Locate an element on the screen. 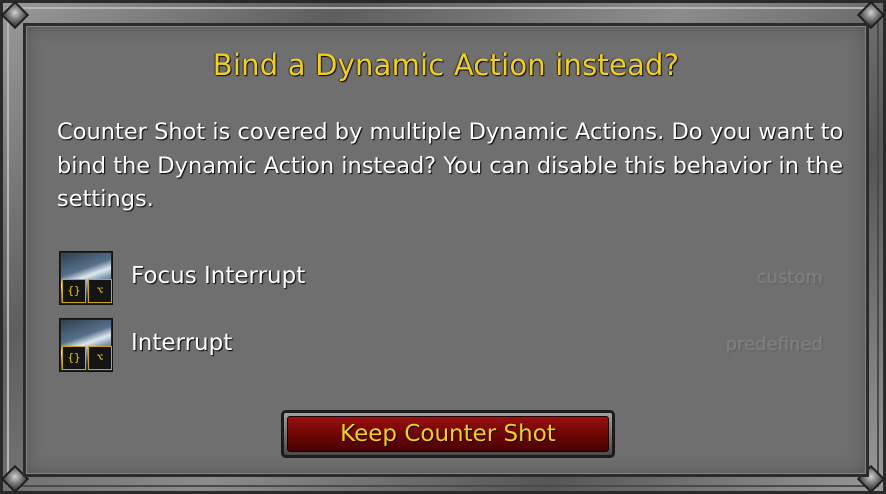 Image resolution: width=886 pixels, height=494 pixels. dynamic-action-name: Focus Interrupt is located at coordinates (218, 276).